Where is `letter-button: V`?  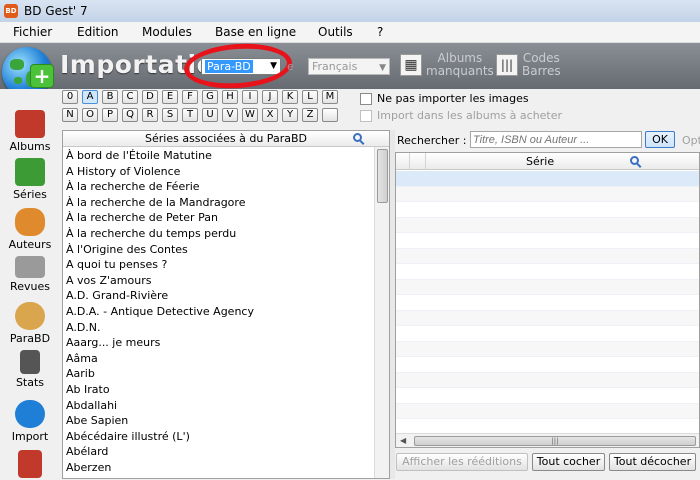
letter-button: V is located at coordinates (230, 115).